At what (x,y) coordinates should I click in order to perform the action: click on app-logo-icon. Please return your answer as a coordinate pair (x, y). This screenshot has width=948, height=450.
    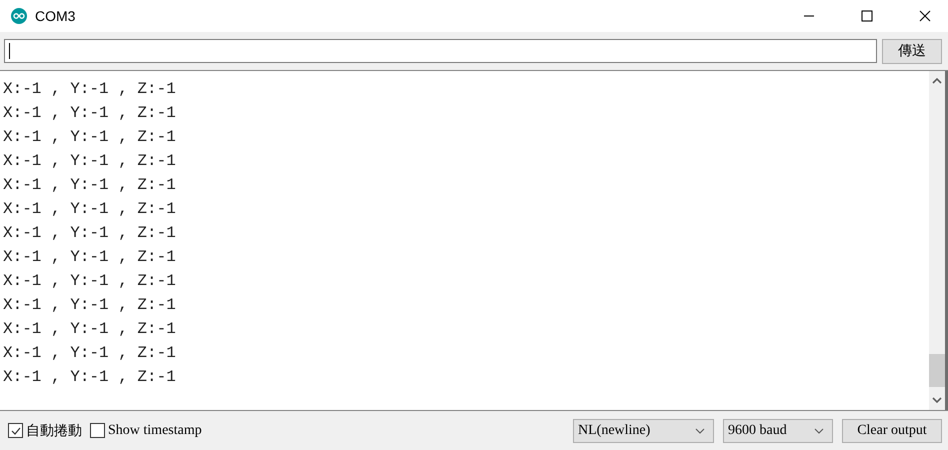
    Looking at the image, I should click on (19, 16).